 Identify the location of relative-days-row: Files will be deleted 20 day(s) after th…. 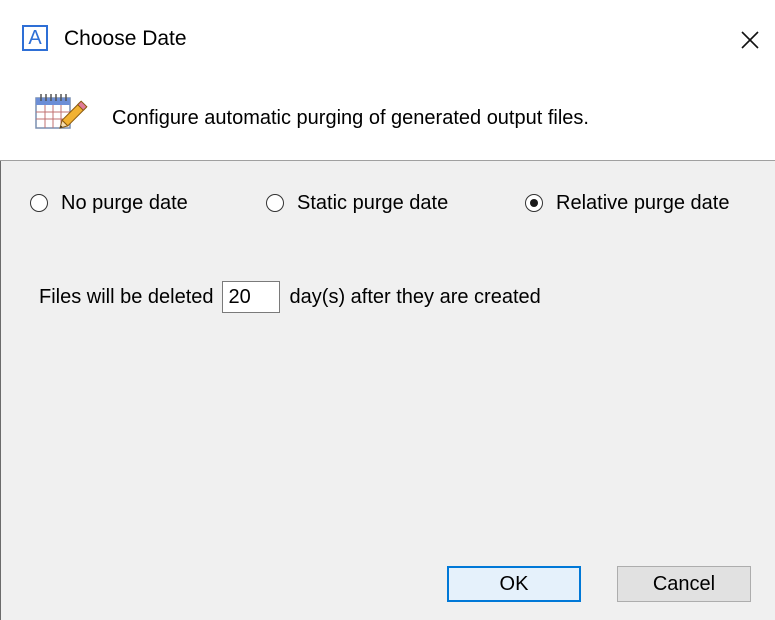
(290, 297).